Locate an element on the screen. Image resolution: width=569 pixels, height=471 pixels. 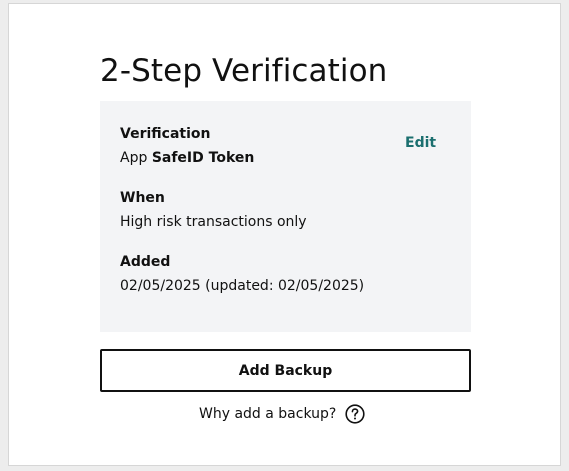
verification-method-prefix: App is located at coordinates (134, 158).